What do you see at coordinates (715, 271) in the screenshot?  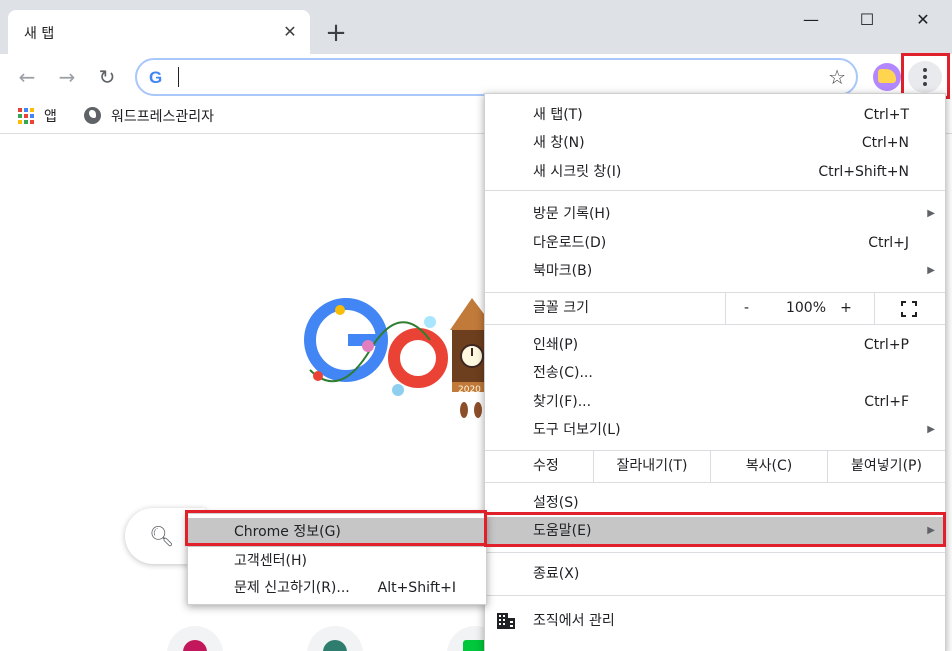 I see `menu-item-bookmarks: 북마크(B) ▶` at bounding box center [715, 271].